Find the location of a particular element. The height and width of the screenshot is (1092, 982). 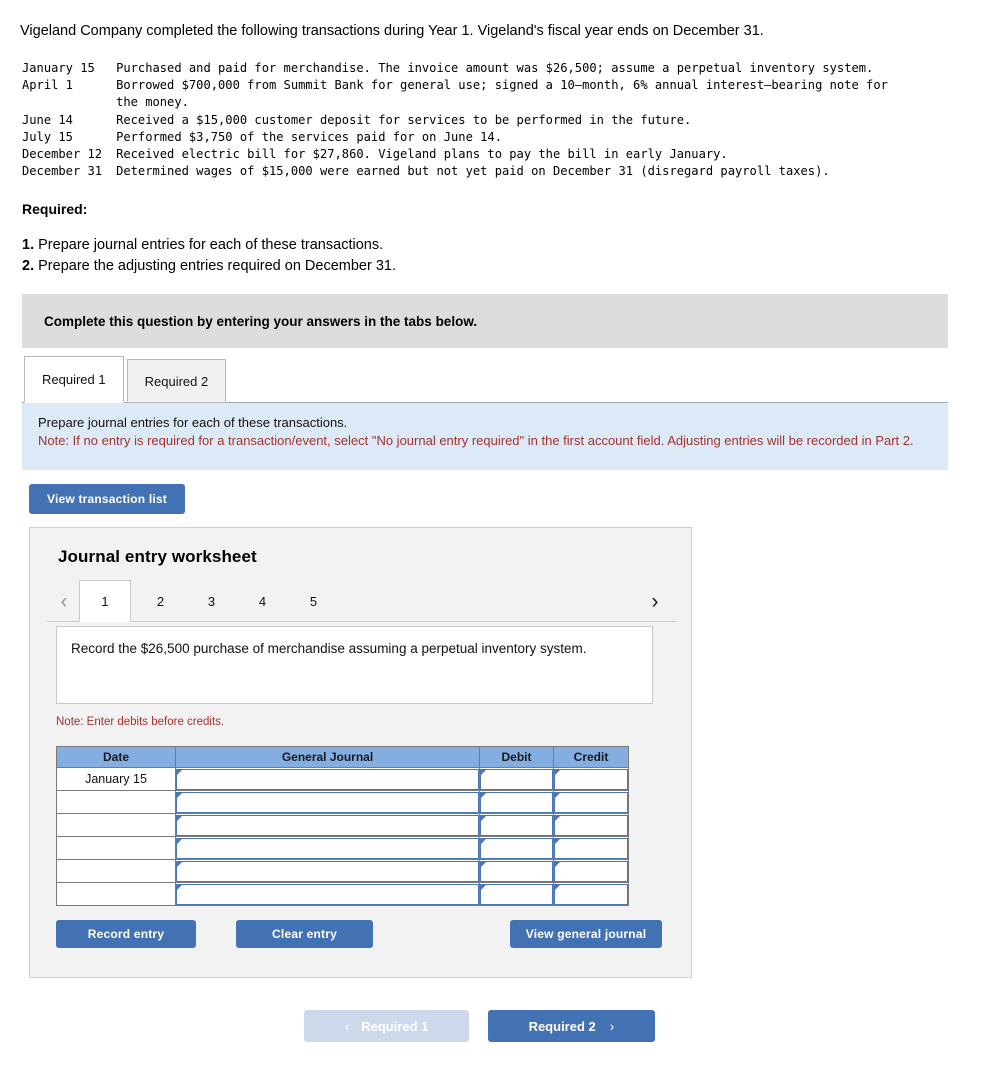

nav-required-1-button: ‹ Required 1 is located at coordinates (386, 1026).